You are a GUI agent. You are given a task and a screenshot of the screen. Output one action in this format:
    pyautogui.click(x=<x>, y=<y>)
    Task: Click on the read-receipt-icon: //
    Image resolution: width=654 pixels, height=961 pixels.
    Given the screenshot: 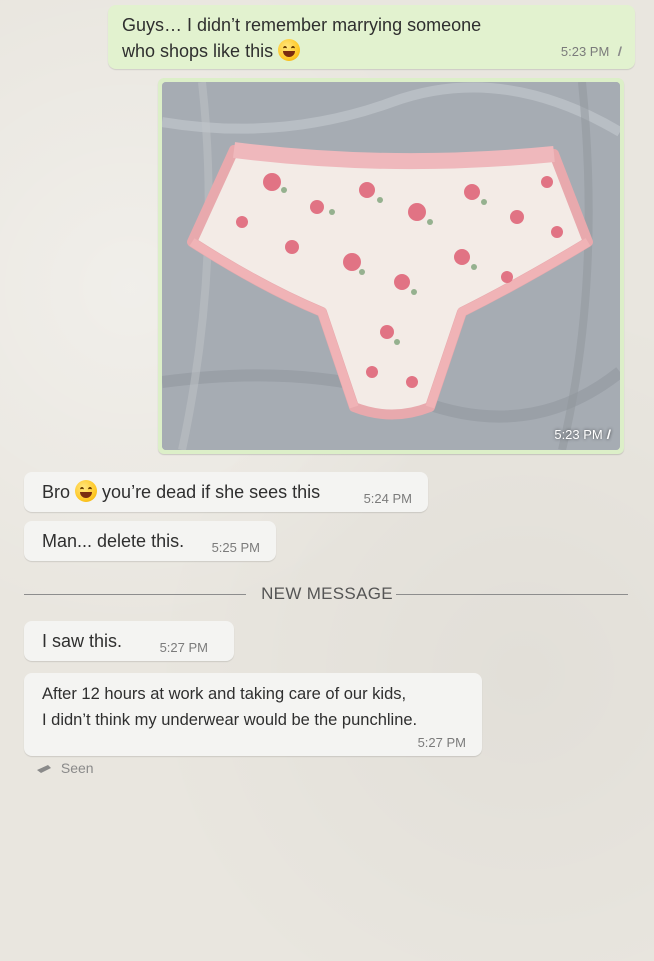 What is the action you would take?
    pyautogui.click(x=620, y=51)
    